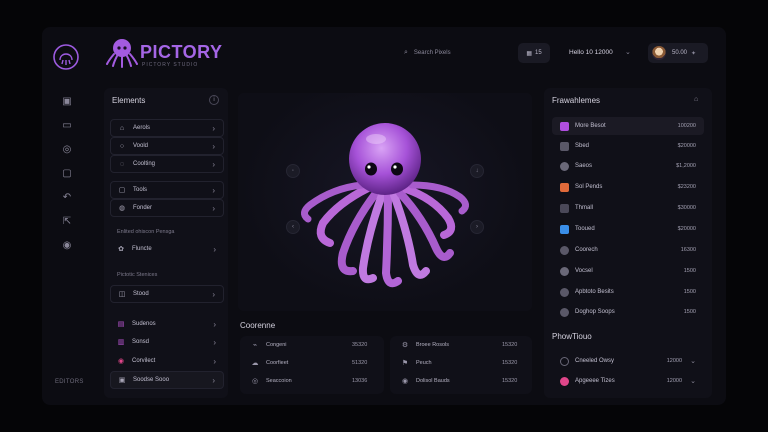  What do you see at coordinates (279, 381) in the screenshot?
I see `row-label: Seaccoion` at bounding box center [279, 381].